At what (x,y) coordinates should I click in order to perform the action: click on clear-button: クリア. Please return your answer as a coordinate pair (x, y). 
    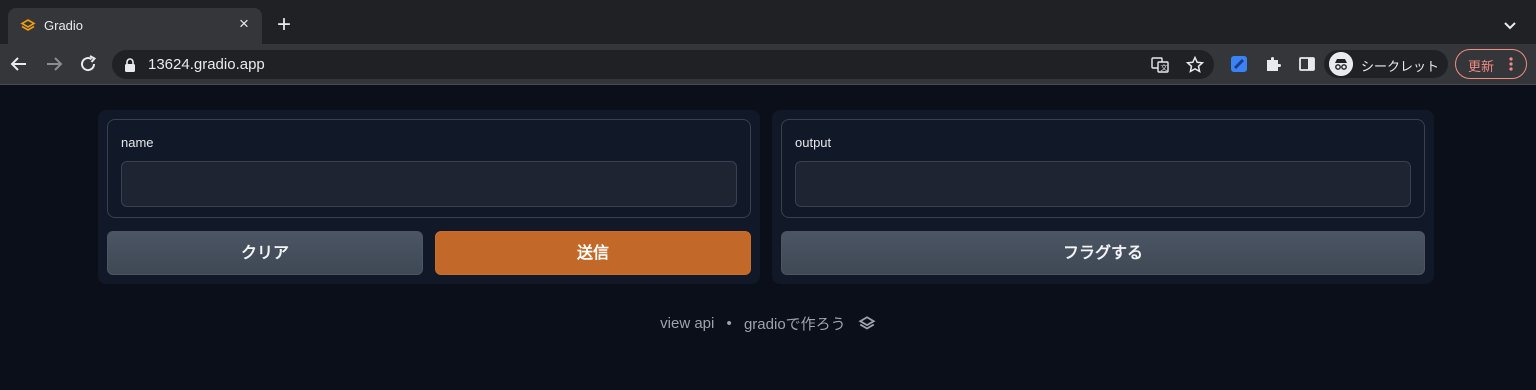
    Looking at the image, I should click on (265, 253).